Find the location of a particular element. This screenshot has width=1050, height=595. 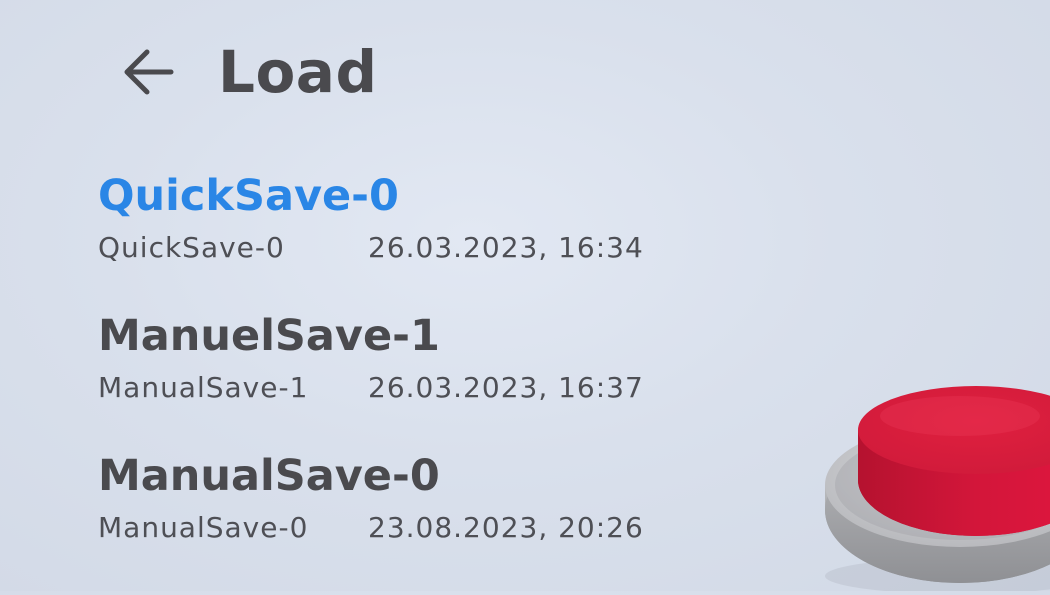

save-datetime: 23.08.2023, 20:26 is located at coordinates (506, 527).